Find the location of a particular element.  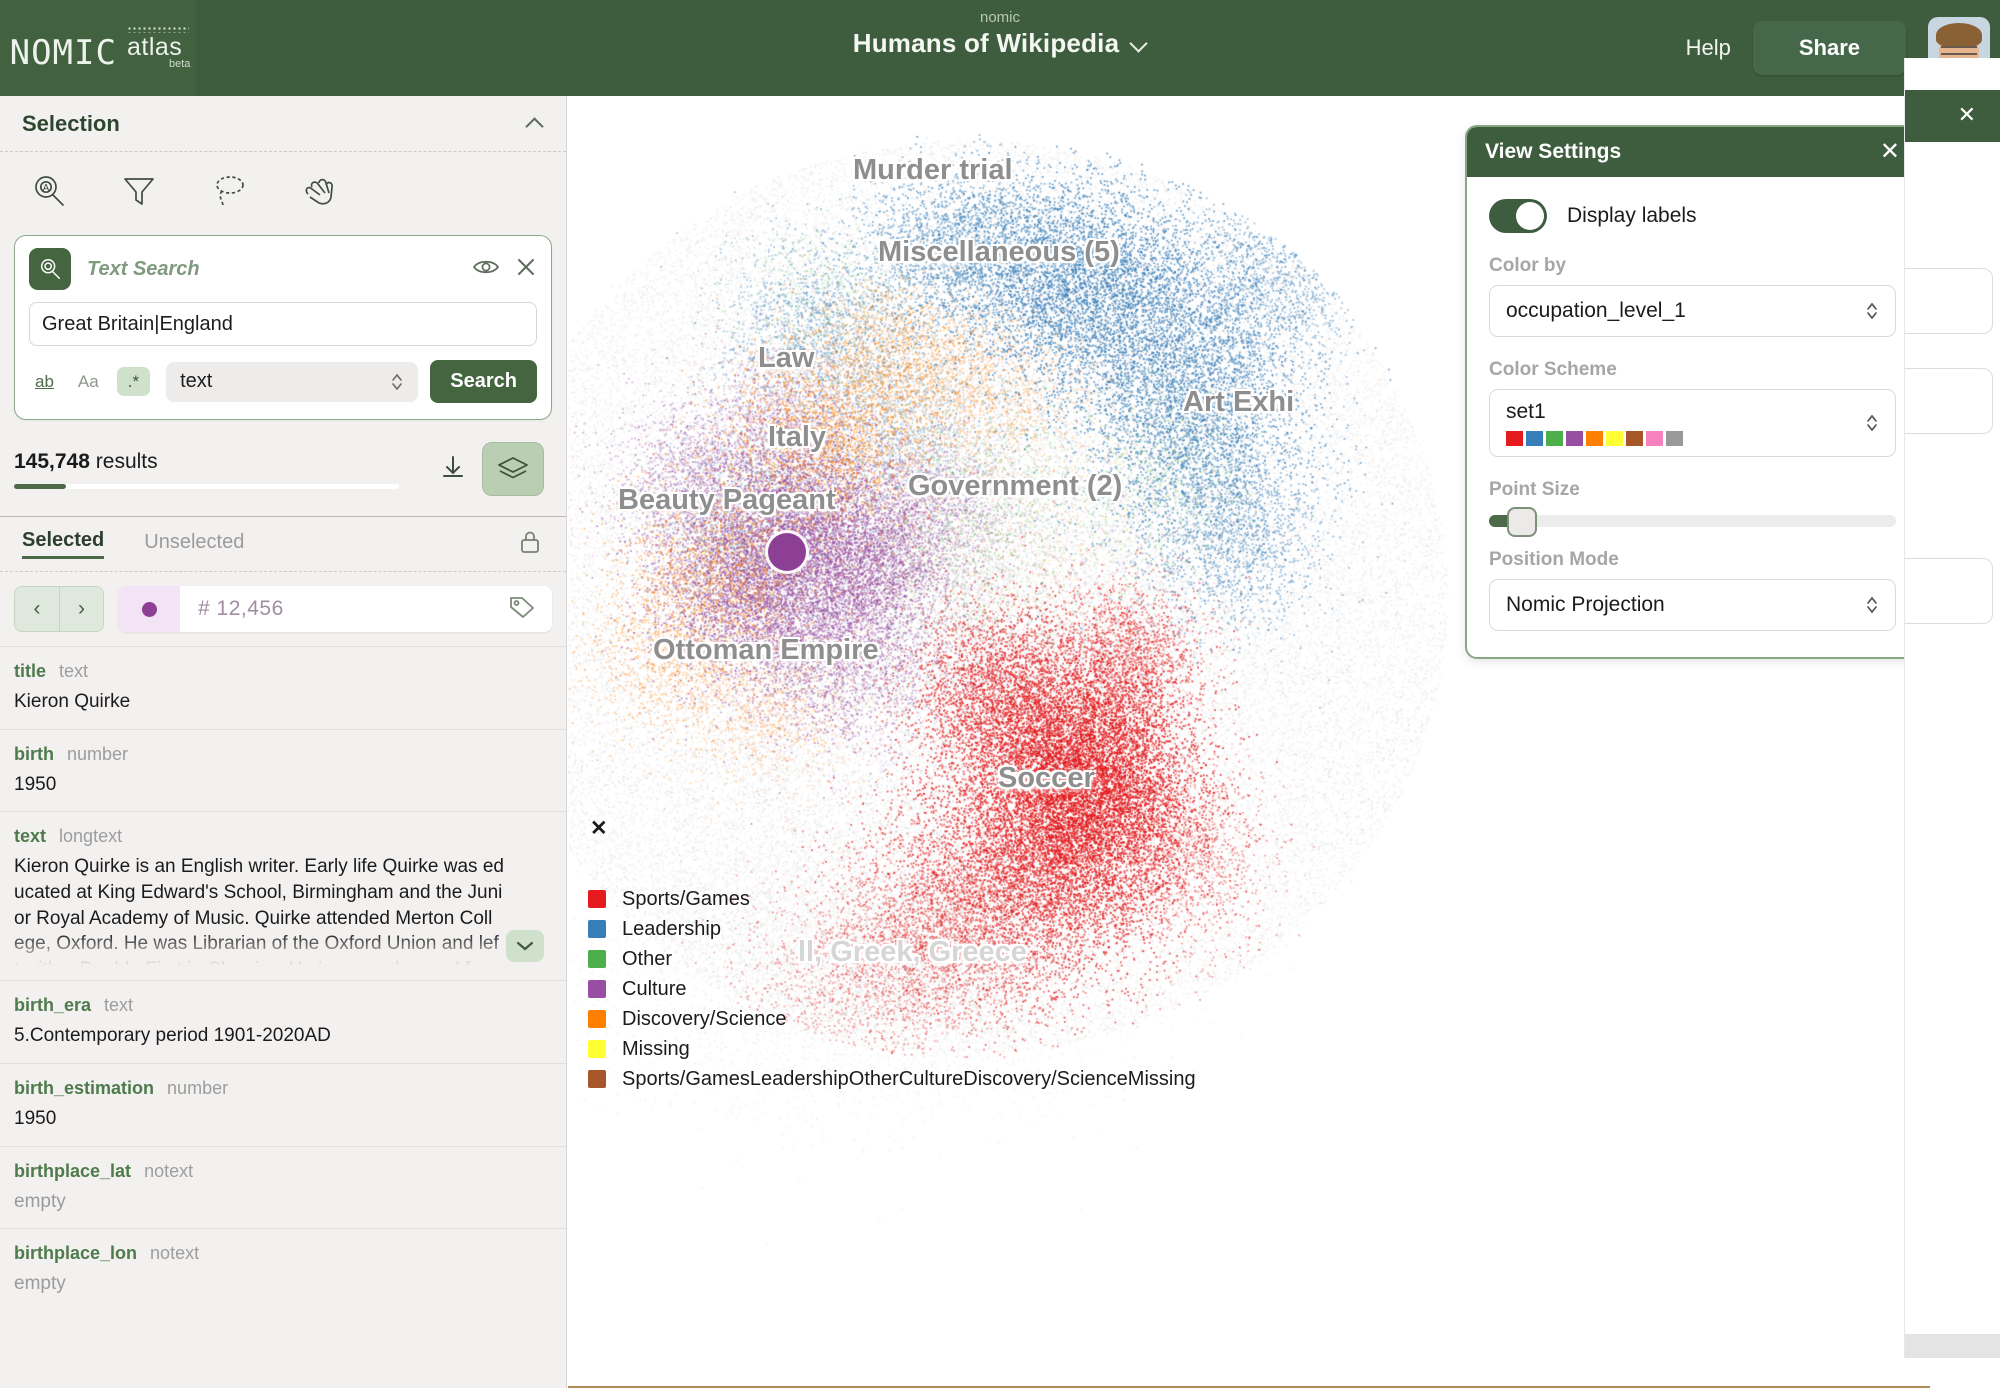

color-by-value: occupation_level_1 is located at coordinates (1596, 310).